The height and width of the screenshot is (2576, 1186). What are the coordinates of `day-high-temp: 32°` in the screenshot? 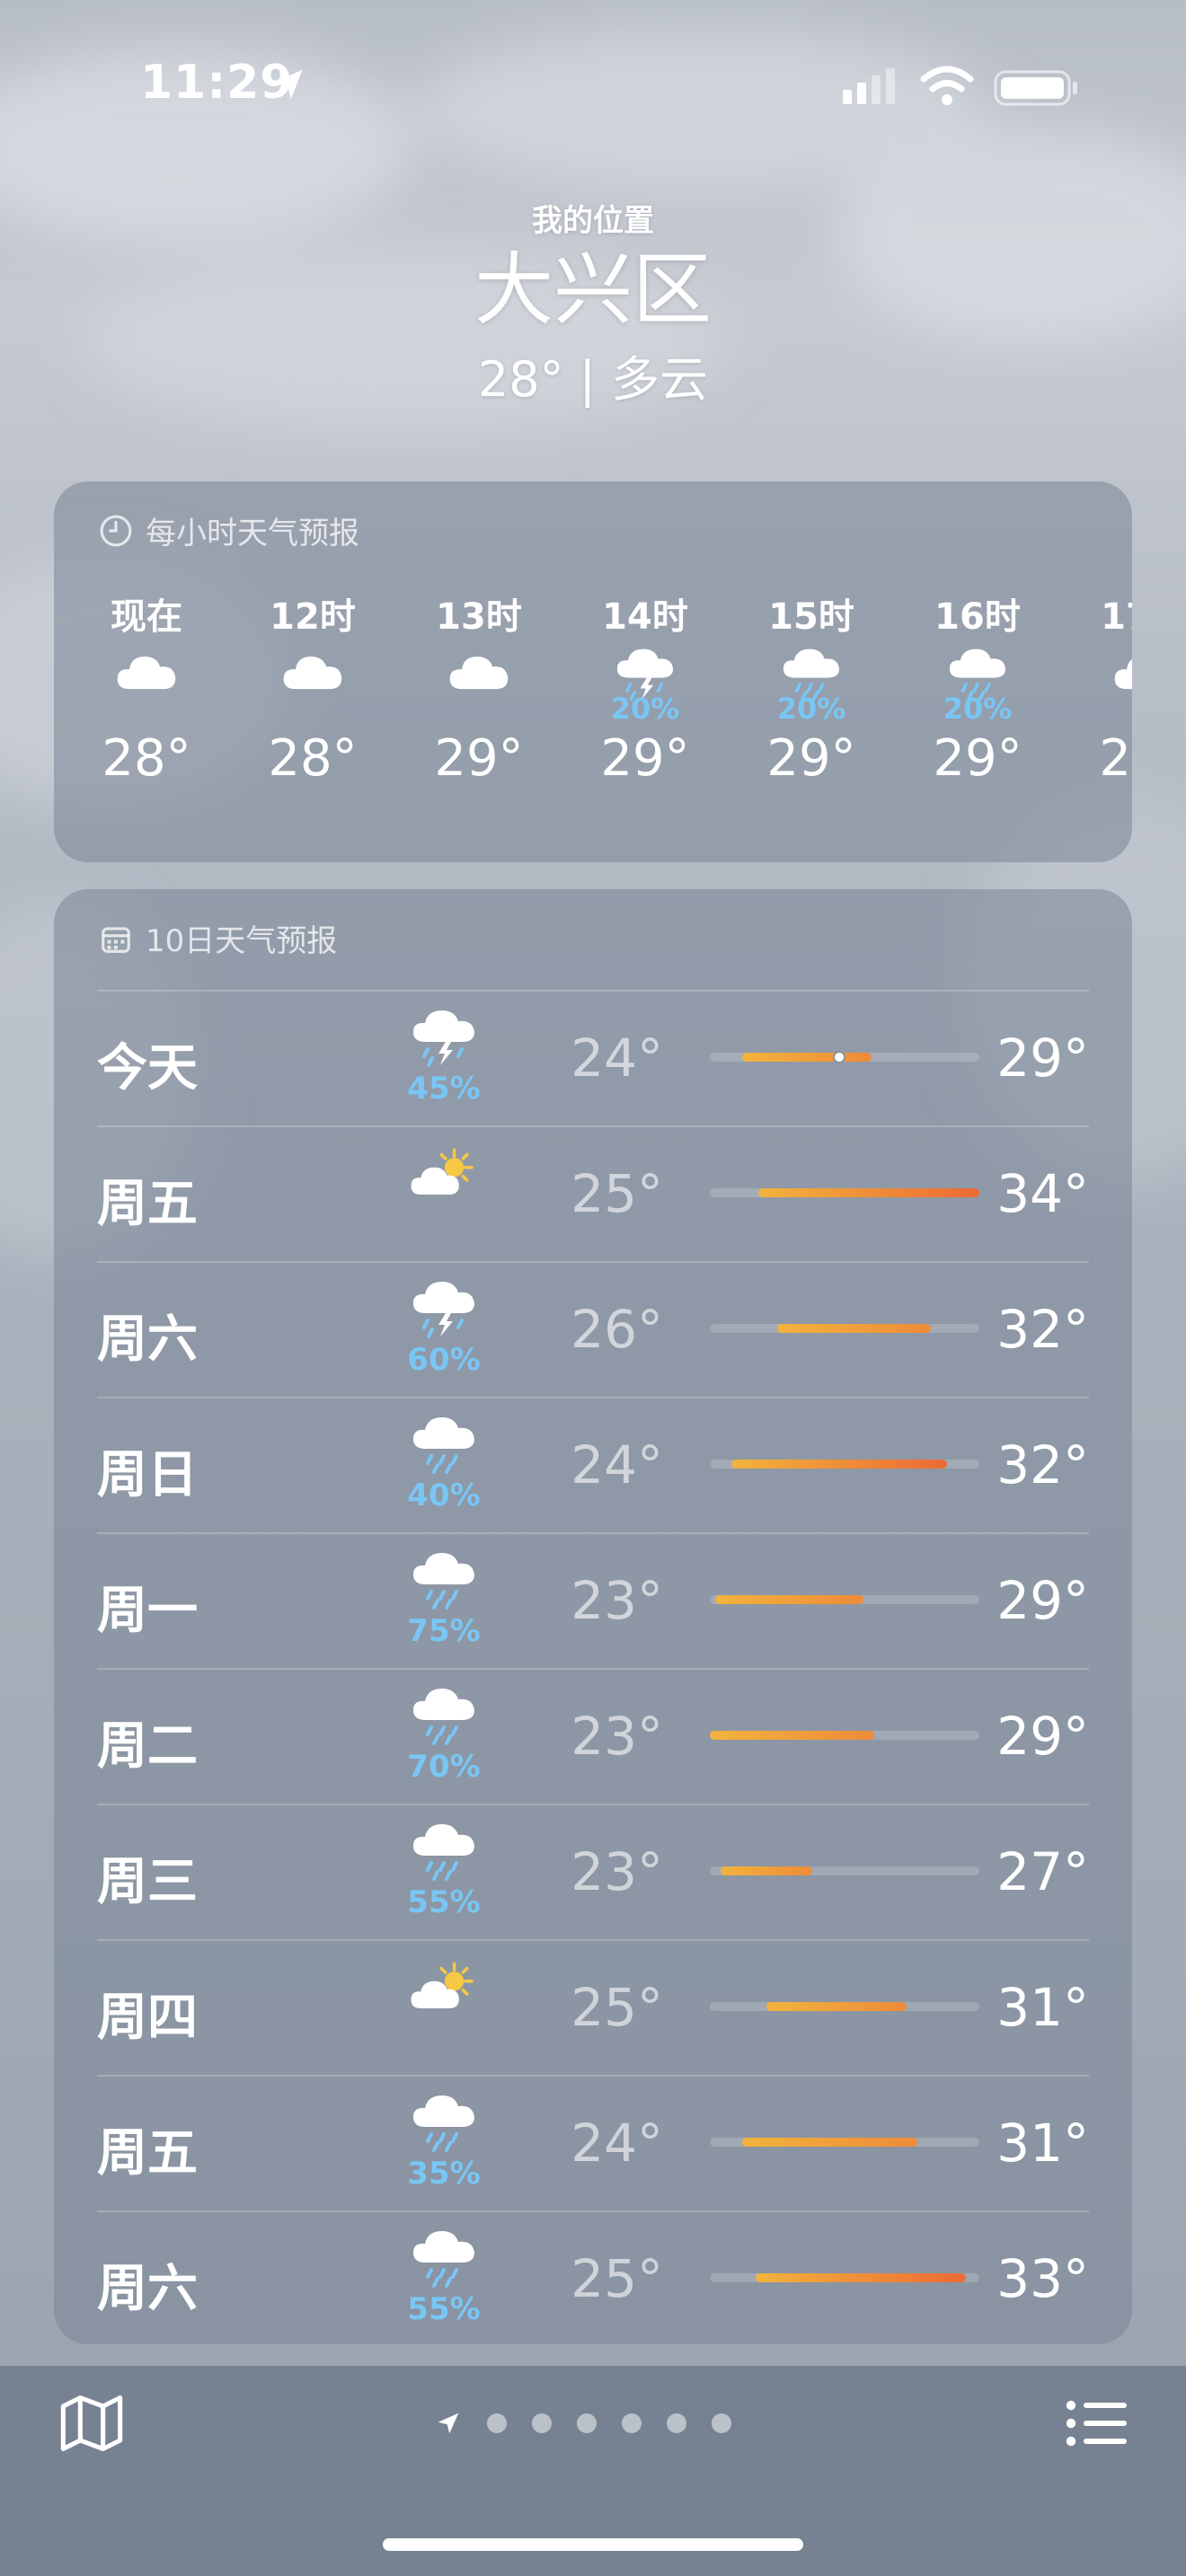 It's located at (1042, 1329).